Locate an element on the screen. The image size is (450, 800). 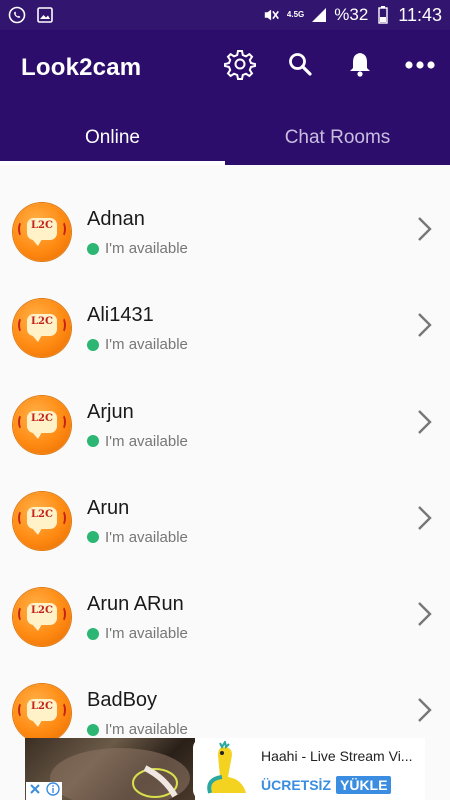
search-icon is located at coordinates (300, 66).